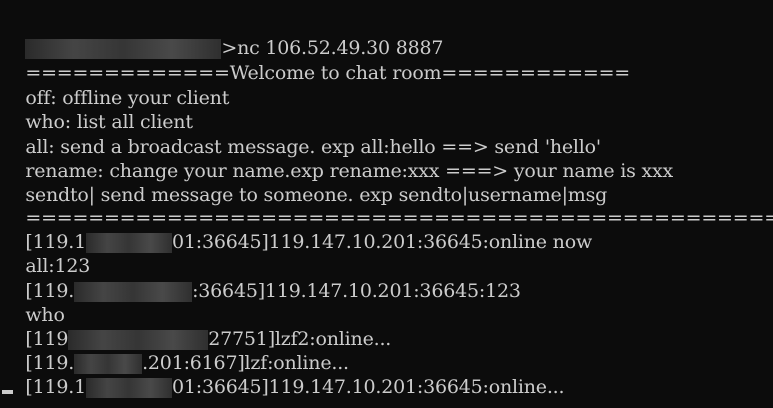 The width and height of the screenshot is (773, 408). Describe the element at coordinates (223, 35) in the screenshot. I see `terminal-line-command: >nc 106.52.49.30 8887` at that location.